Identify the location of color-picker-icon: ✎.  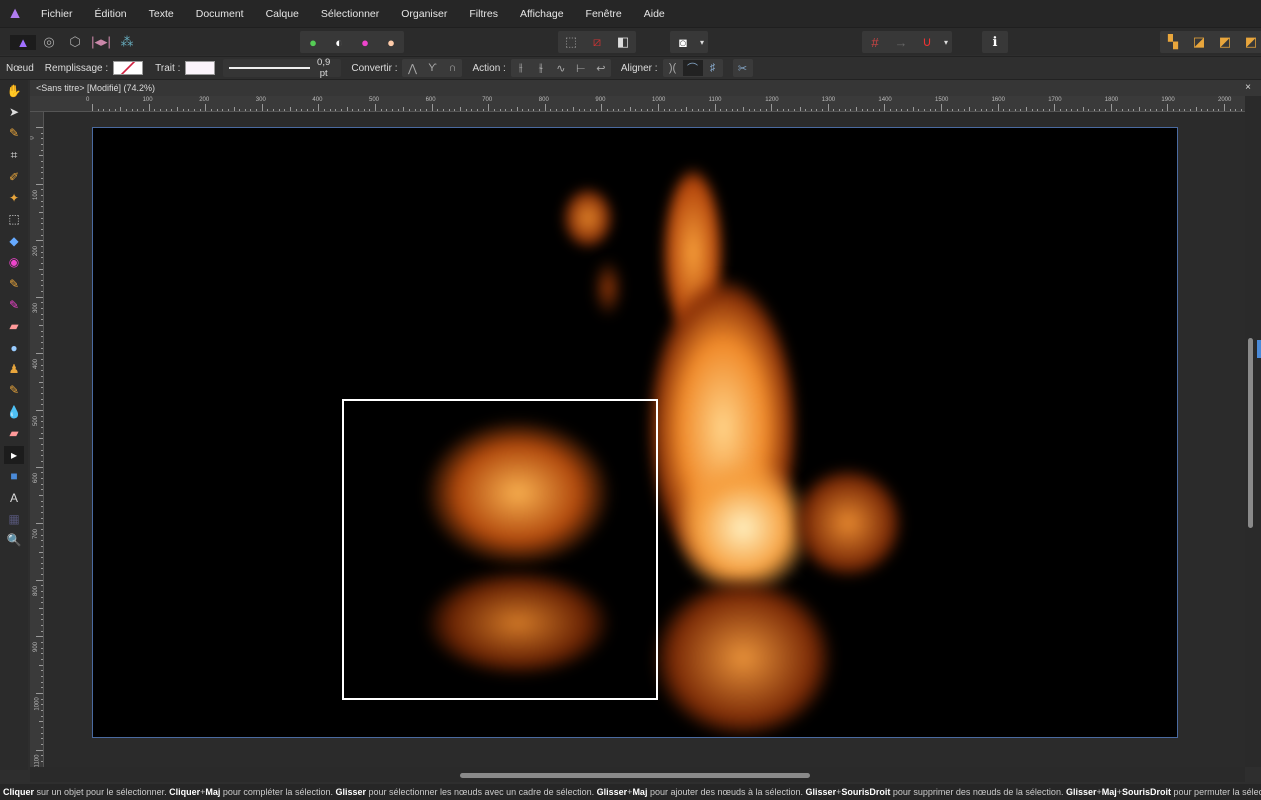
(14, 133).